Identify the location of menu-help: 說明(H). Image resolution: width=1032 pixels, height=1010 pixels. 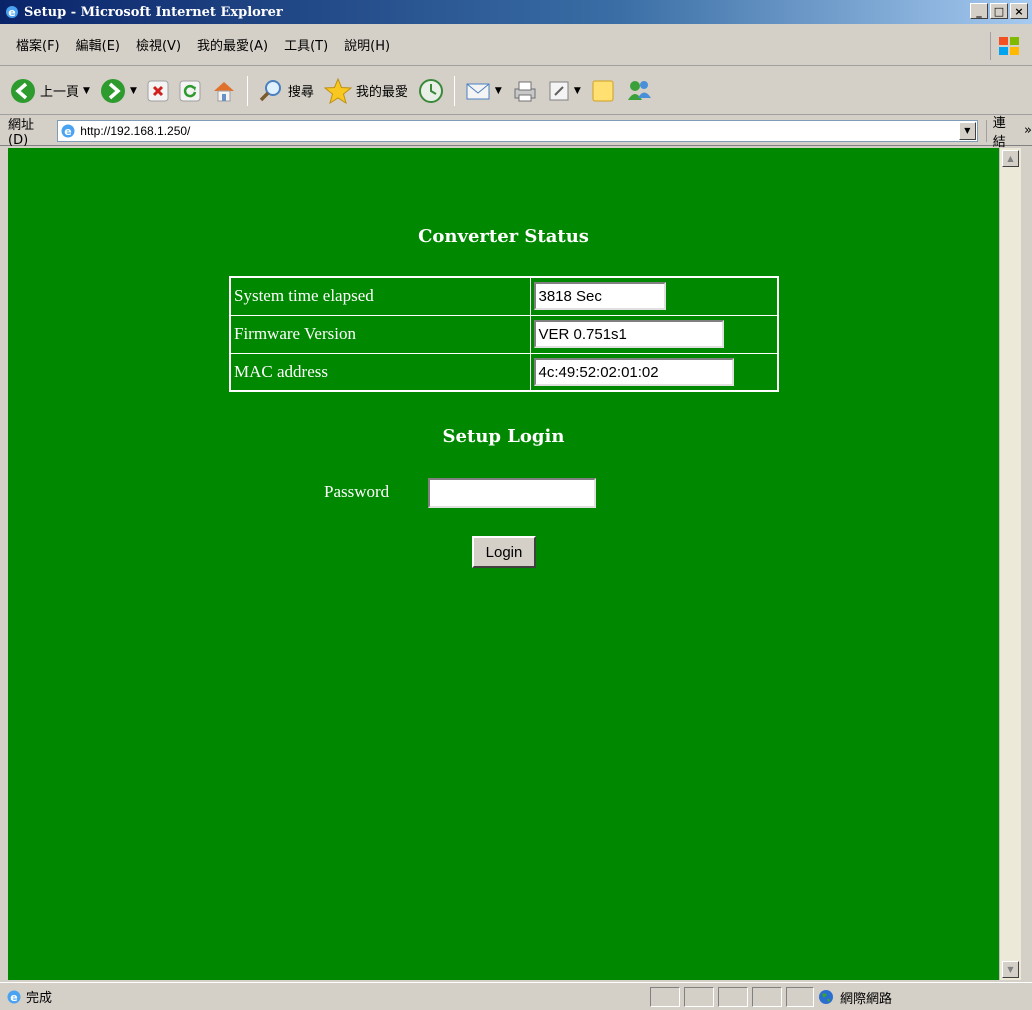
(367, 44).